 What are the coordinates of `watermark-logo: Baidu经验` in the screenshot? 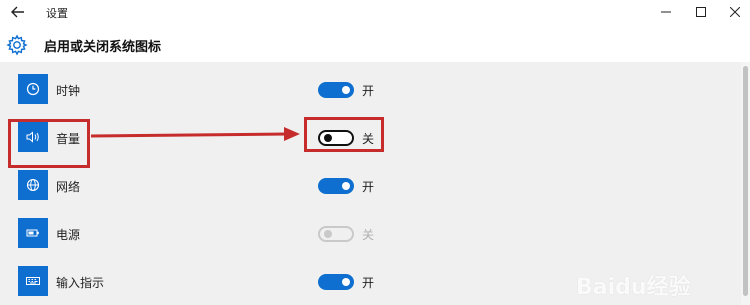 It's located at (661, 285).